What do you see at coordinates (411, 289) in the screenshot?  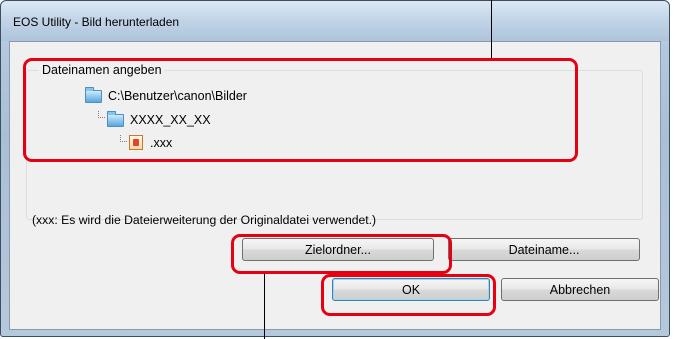 I see `ok-button: OK` at bounding box center [411, 289].